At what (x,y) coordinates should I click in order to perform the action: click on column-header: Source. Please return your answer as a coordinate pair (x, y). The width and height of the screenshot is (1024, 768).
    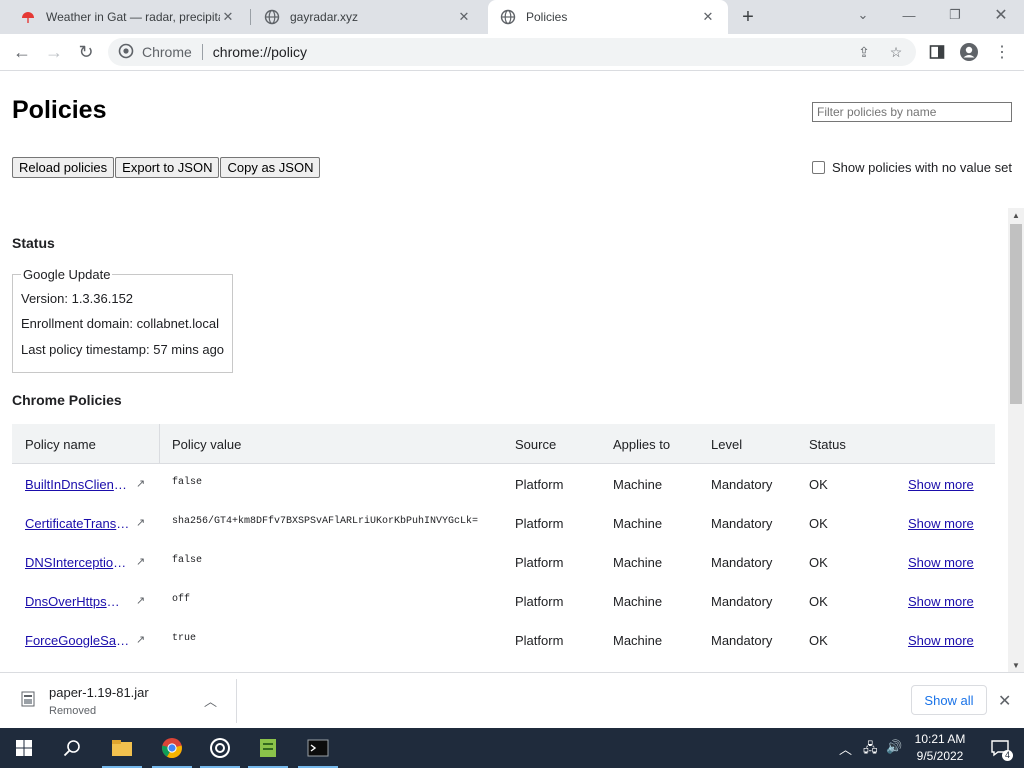
    Looking at the image, I should click on (536, 444).